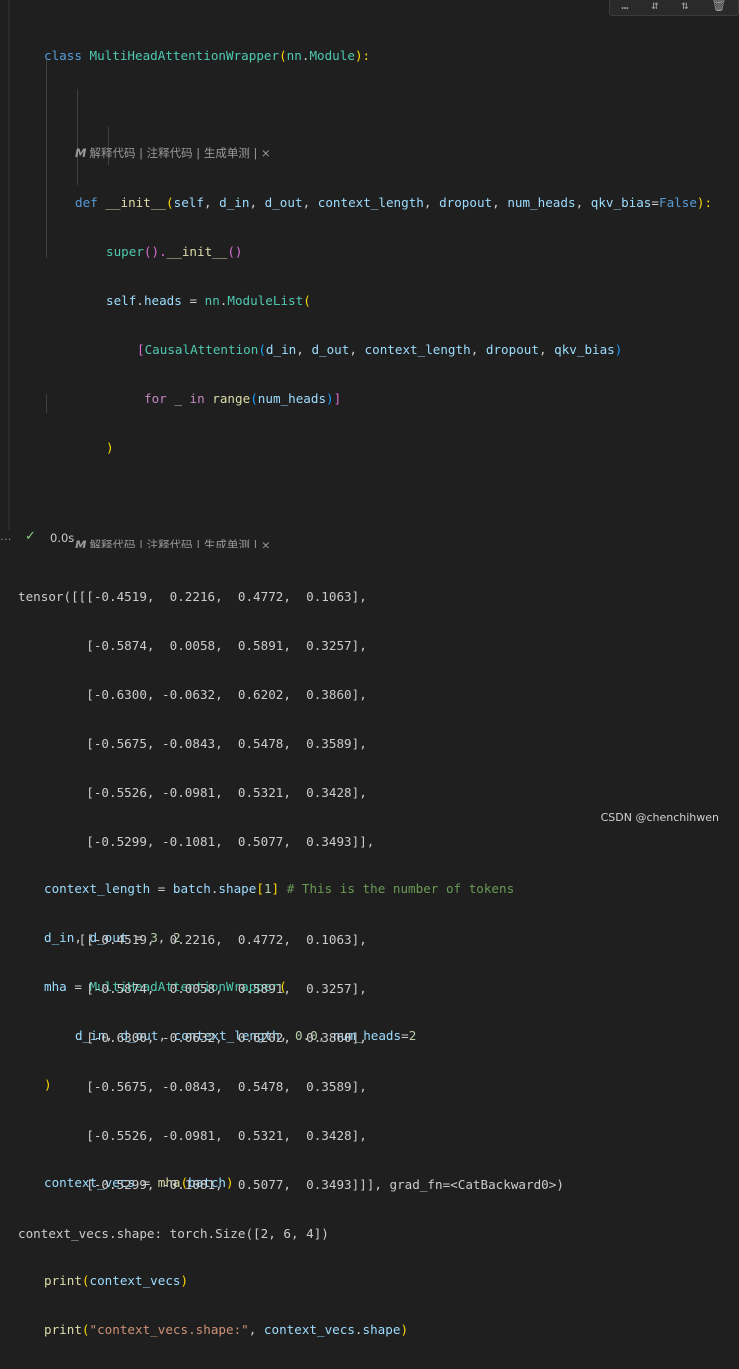 The height and width of the screenshot is (1369, 739). What do you see at coordinates (378, 153) in the screenshot?
I see `ai-code-lens: M 解释代码 | 注释代码 | 生成单测 | ×` at bounding box center [378, 153].